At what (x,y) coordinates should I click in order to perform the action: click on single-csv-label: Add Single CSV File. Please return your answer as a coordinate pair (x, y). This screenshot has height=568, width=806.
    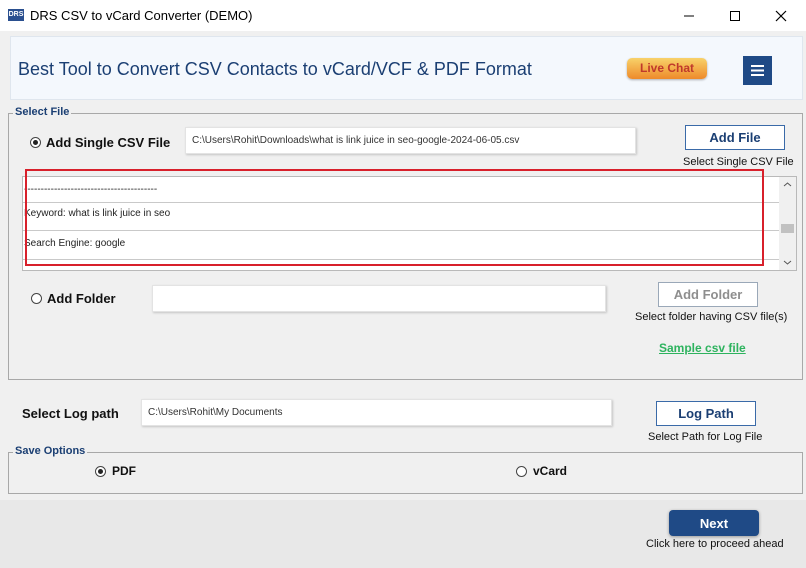
    Looking at the image, I should click on (108, 142).